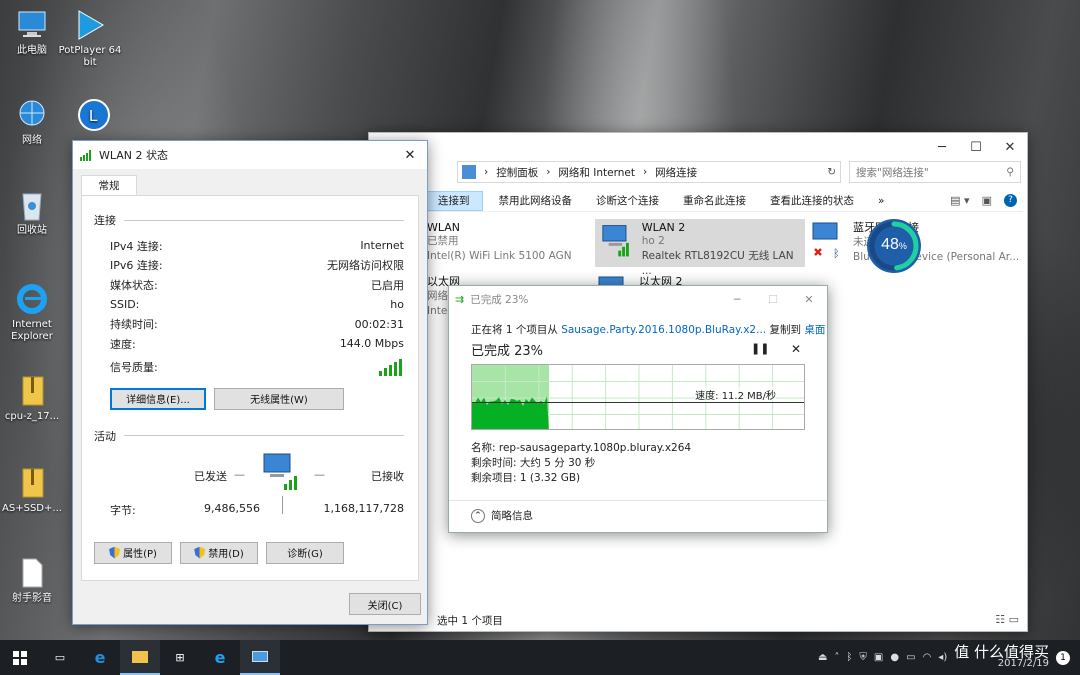 The image size is (1080, 675). I want to click on edge-taskbar-button: e, so click(100, 657).